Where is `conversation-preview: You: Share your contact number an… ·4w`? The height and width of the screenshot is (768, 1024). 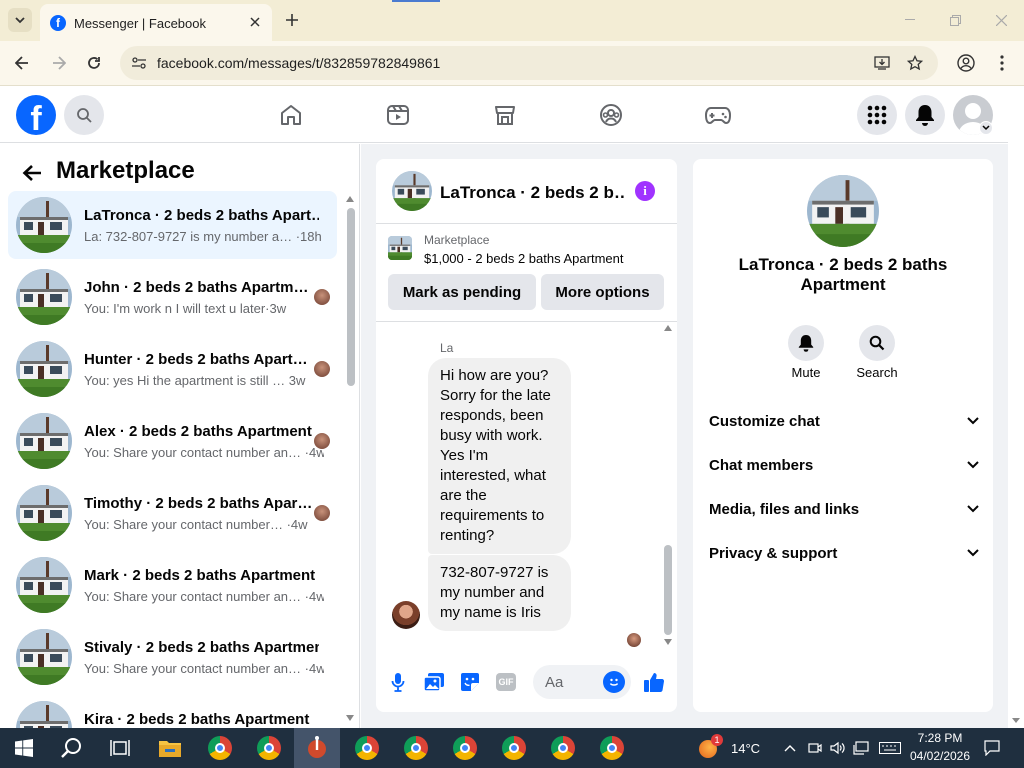
conversation-preview: You: Share your contact number an… ·4w is located at coordinates (204, 668).